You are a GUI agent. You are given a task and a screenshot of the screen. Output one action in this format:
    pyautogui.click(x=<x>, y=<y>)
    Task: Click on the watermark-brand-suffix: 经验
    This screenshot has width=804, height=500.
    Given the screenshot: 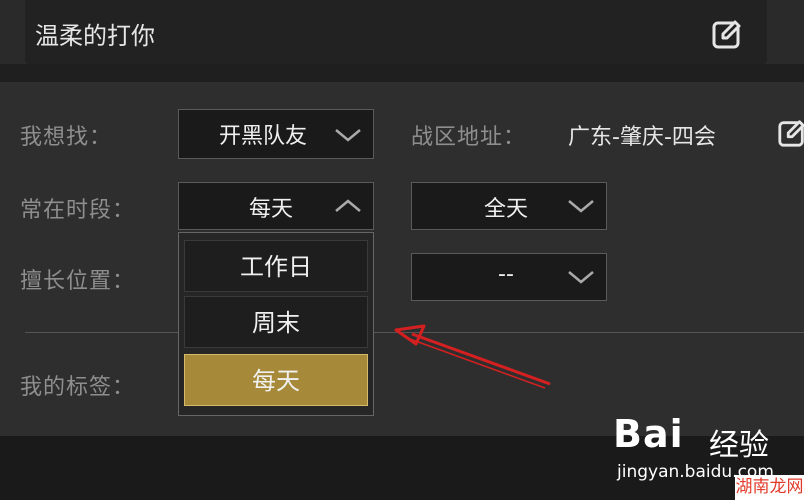 What is the action you would take?
    pyautogui.click(x=739, y=445)
    